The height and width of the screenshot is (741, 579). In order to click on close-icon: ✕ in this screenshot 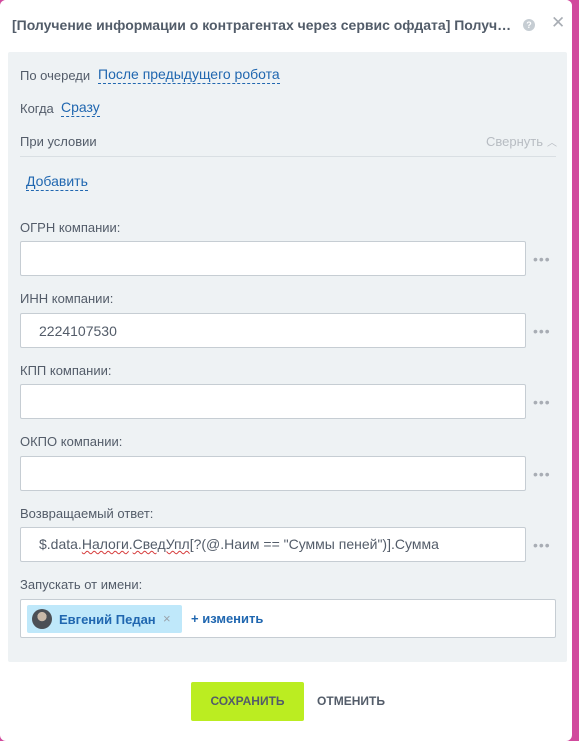, I will do `click(558, 23)`.